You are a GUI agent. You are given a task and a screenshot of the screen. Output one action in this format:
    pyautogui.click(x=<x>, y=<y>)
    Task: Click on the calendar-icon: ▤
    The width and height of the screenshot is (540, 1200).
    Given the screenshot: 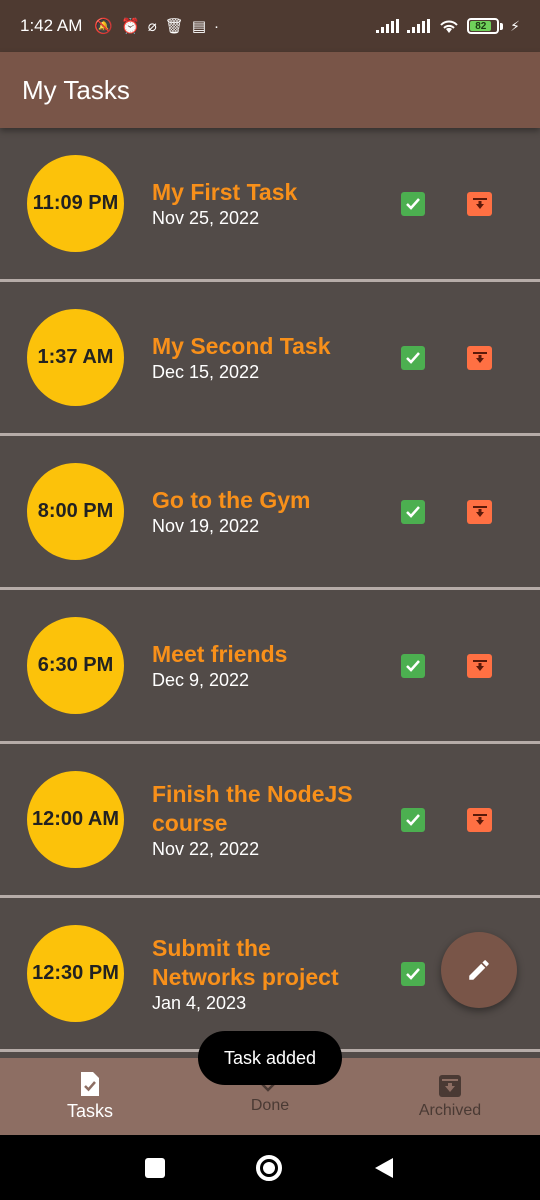 What is the action you would take?
    pyautogui.click(x=199, y=26)
    